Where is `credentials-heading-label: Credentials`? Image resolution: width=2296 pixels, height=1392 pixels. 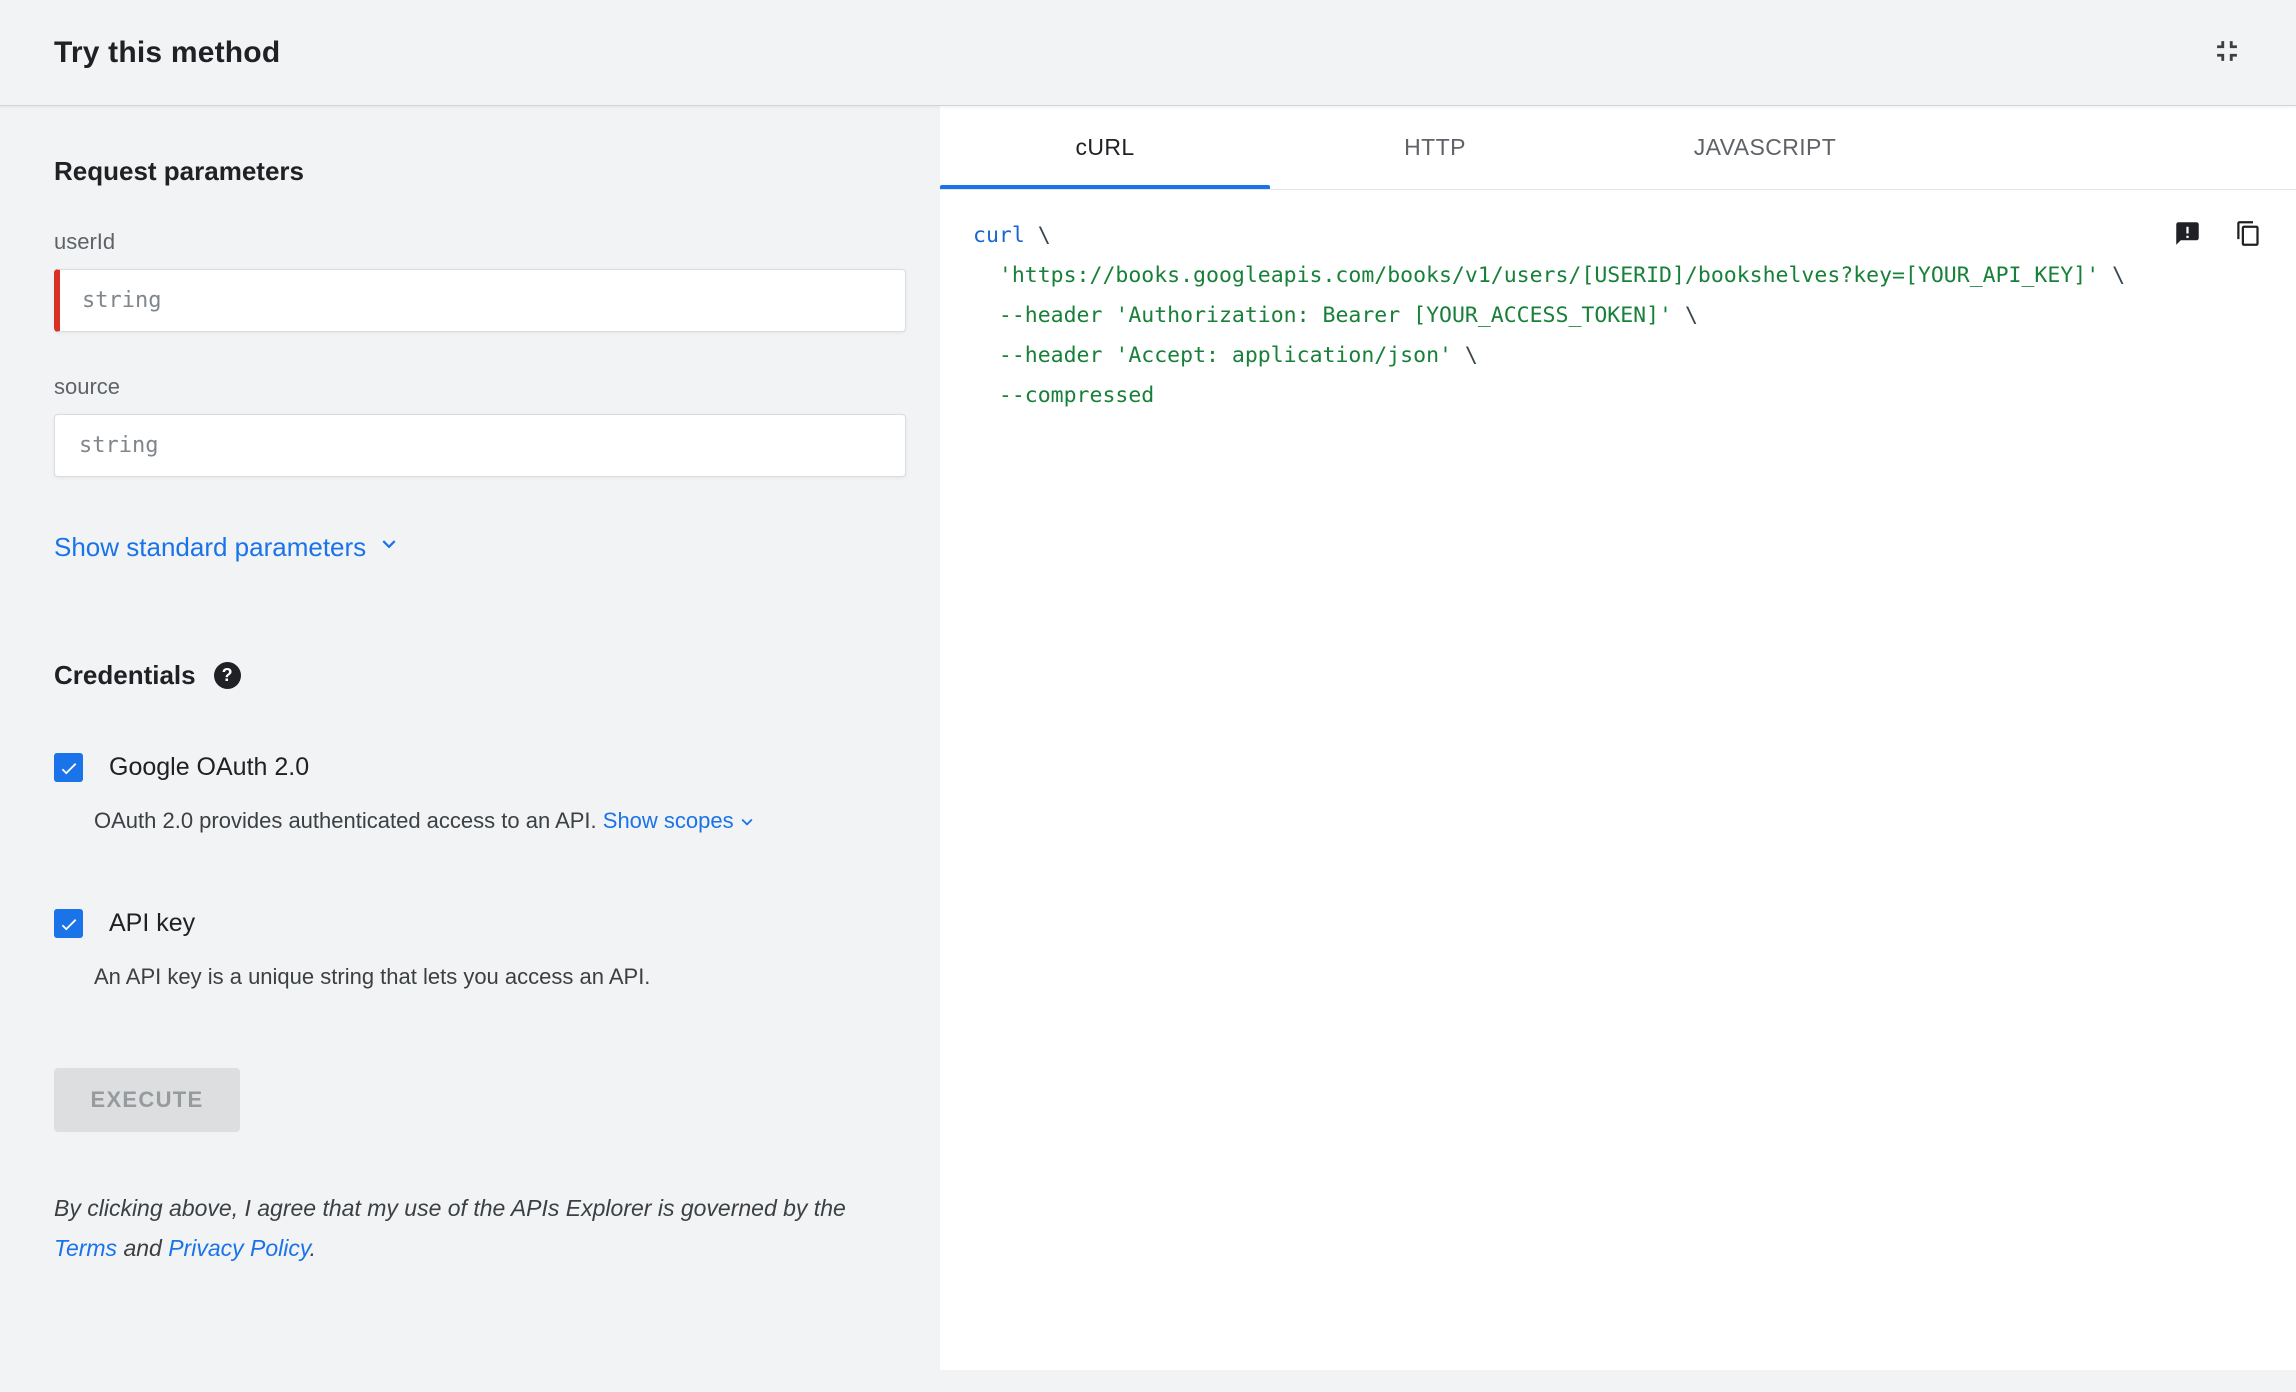 credentials-heading-label: Credentials is located at coordinates (125, 675).